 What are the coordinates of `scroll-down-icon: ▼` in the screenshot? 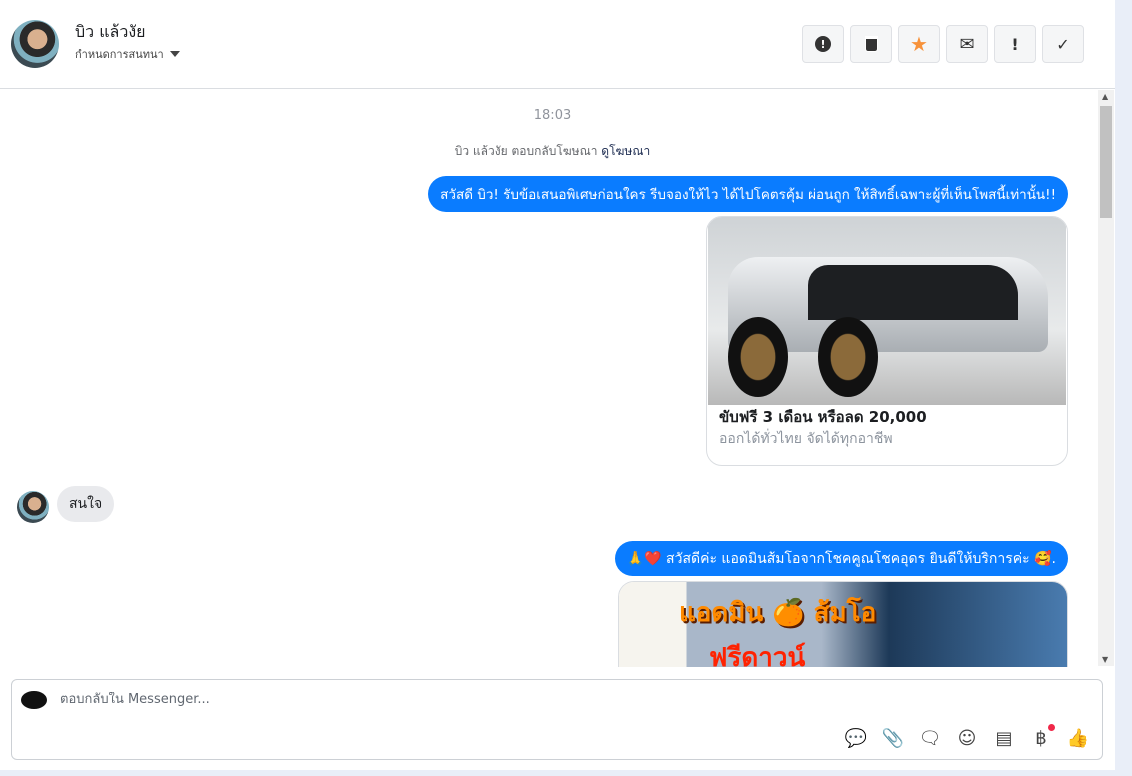 It's located at (1105, 659).